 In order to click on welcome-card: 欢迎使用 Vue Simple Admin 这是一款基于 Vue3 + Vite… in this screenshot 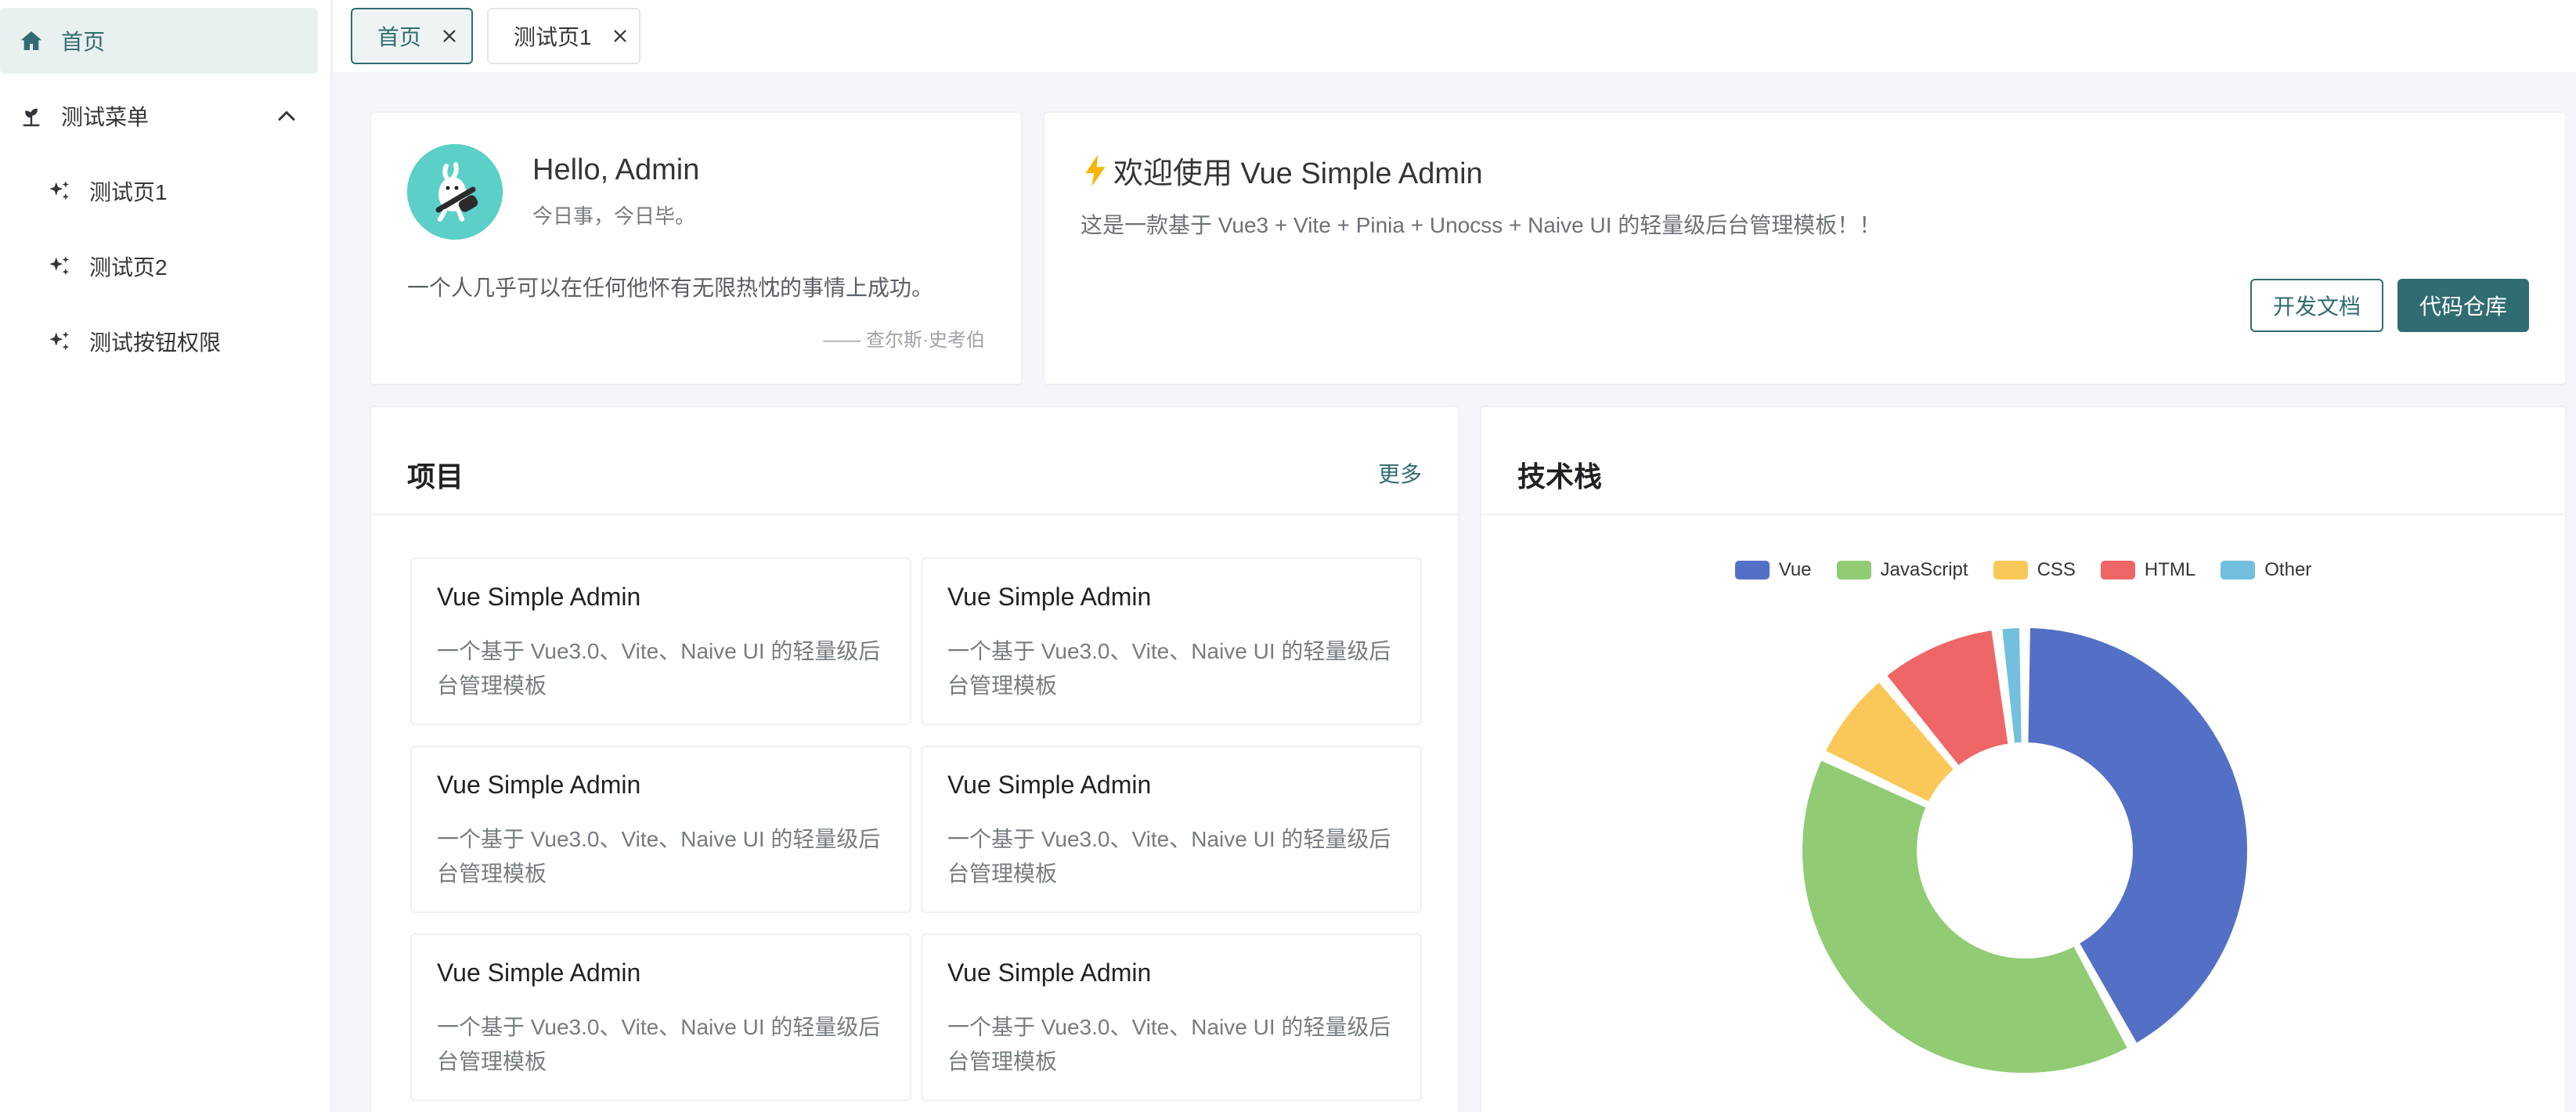, I will do `click(1805, 248)`.